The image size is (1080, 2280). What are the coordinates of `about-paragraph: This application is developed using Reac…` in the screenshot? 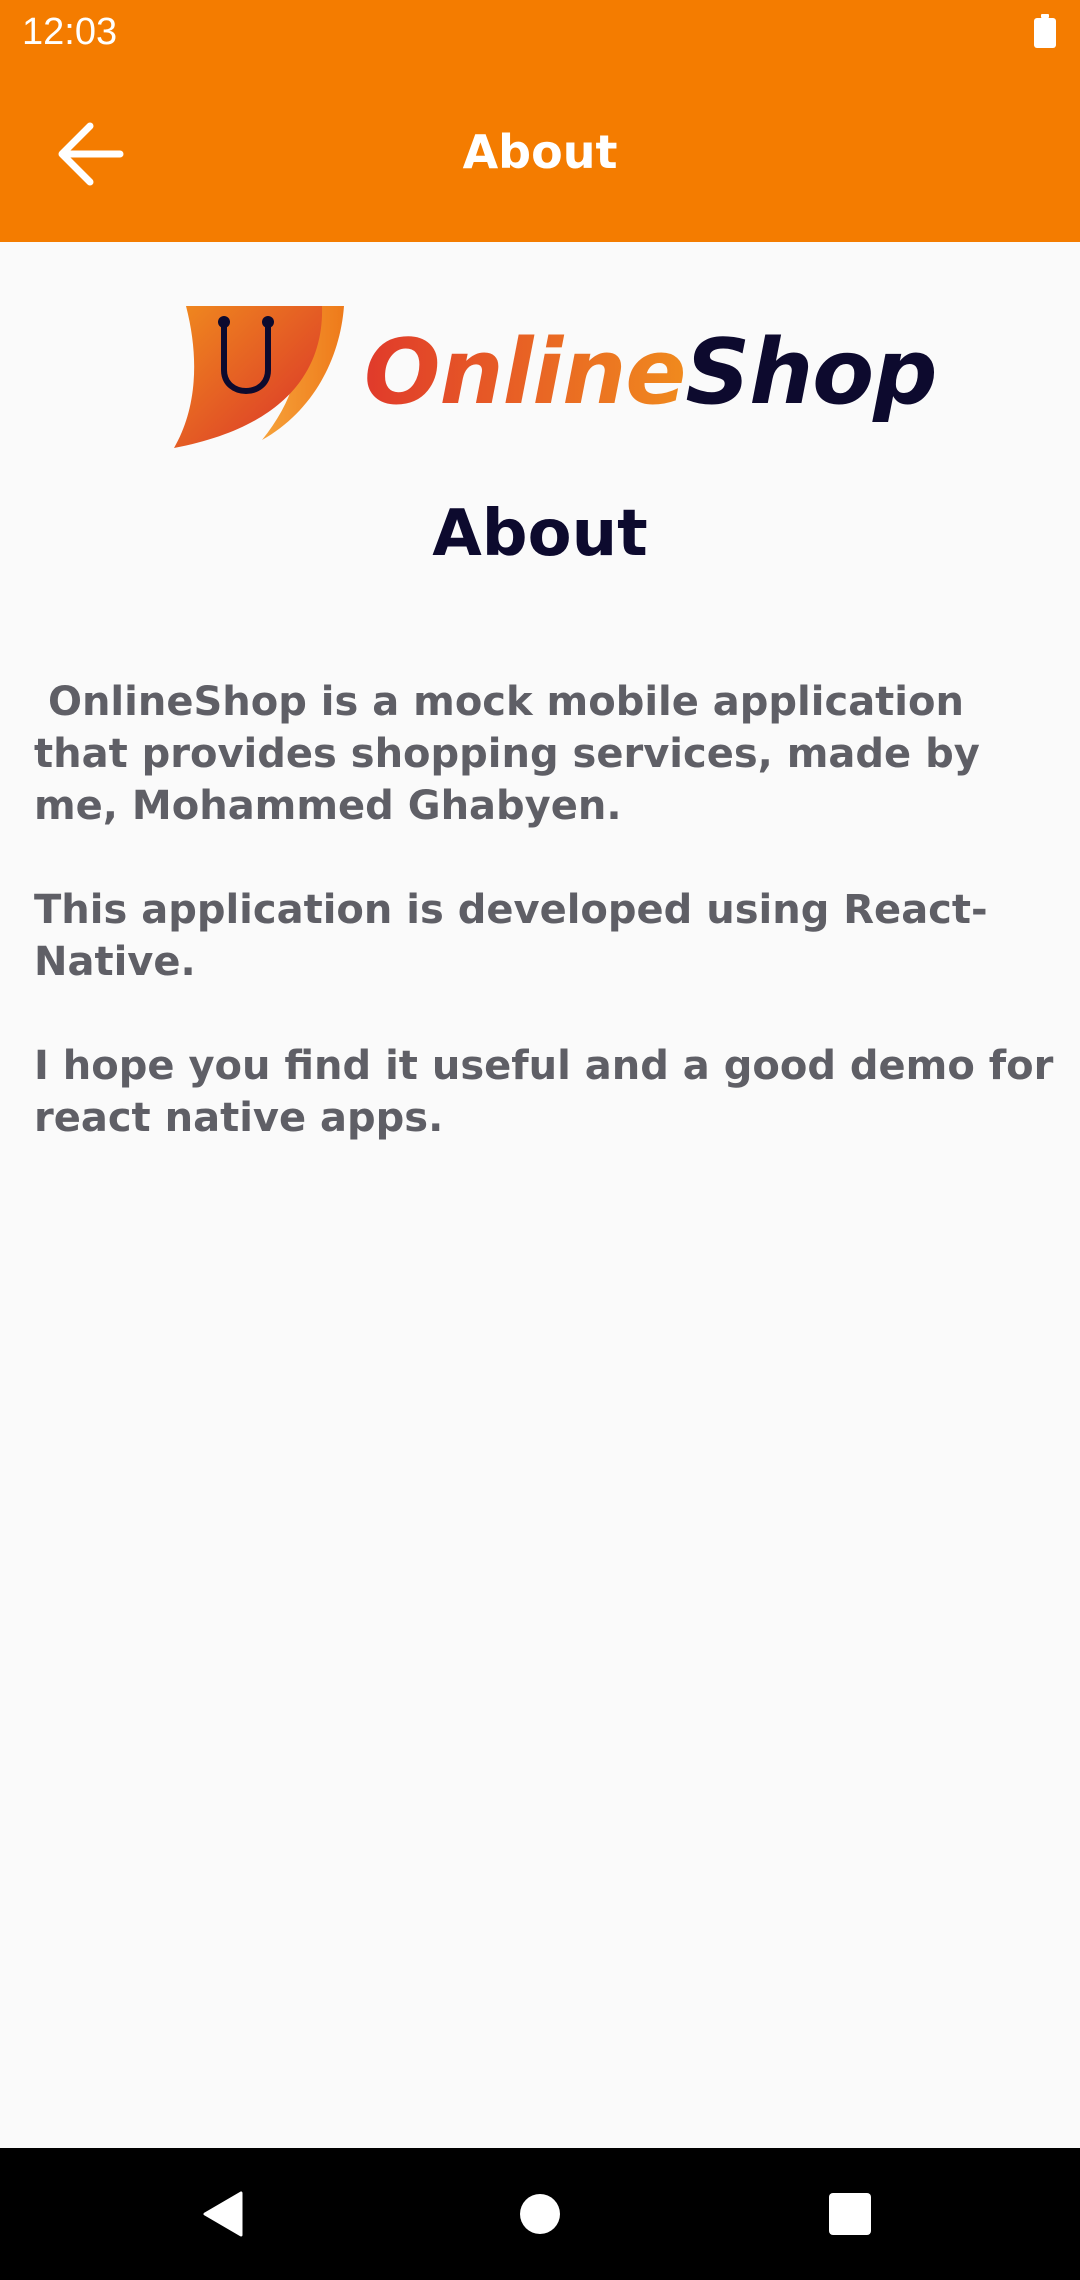 It's located at (511, 936).